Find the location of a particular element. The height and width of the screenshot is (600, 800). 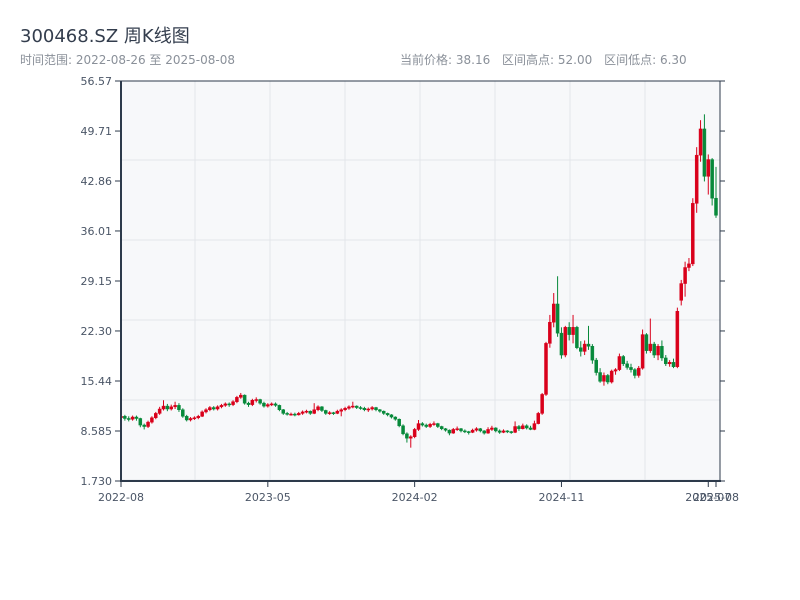

y-tick-label: 49.71 is located at coordinates (97, 131).